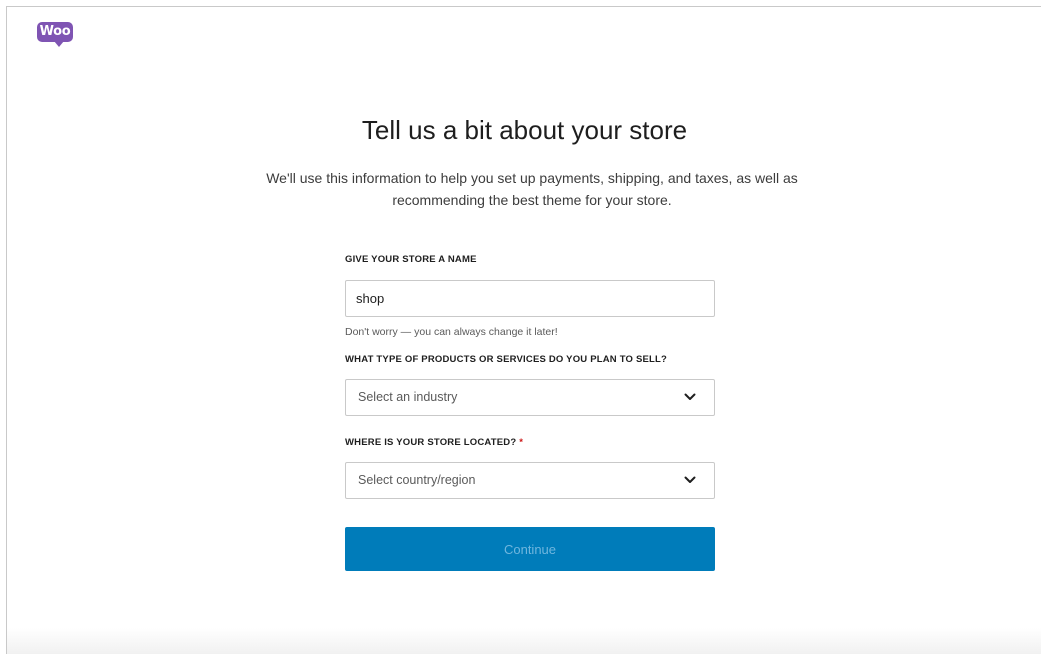  What do you see at coordinates (521, 442) in the screenshot?
I see `required-asterisk: *` at bounding box center [521, 442].